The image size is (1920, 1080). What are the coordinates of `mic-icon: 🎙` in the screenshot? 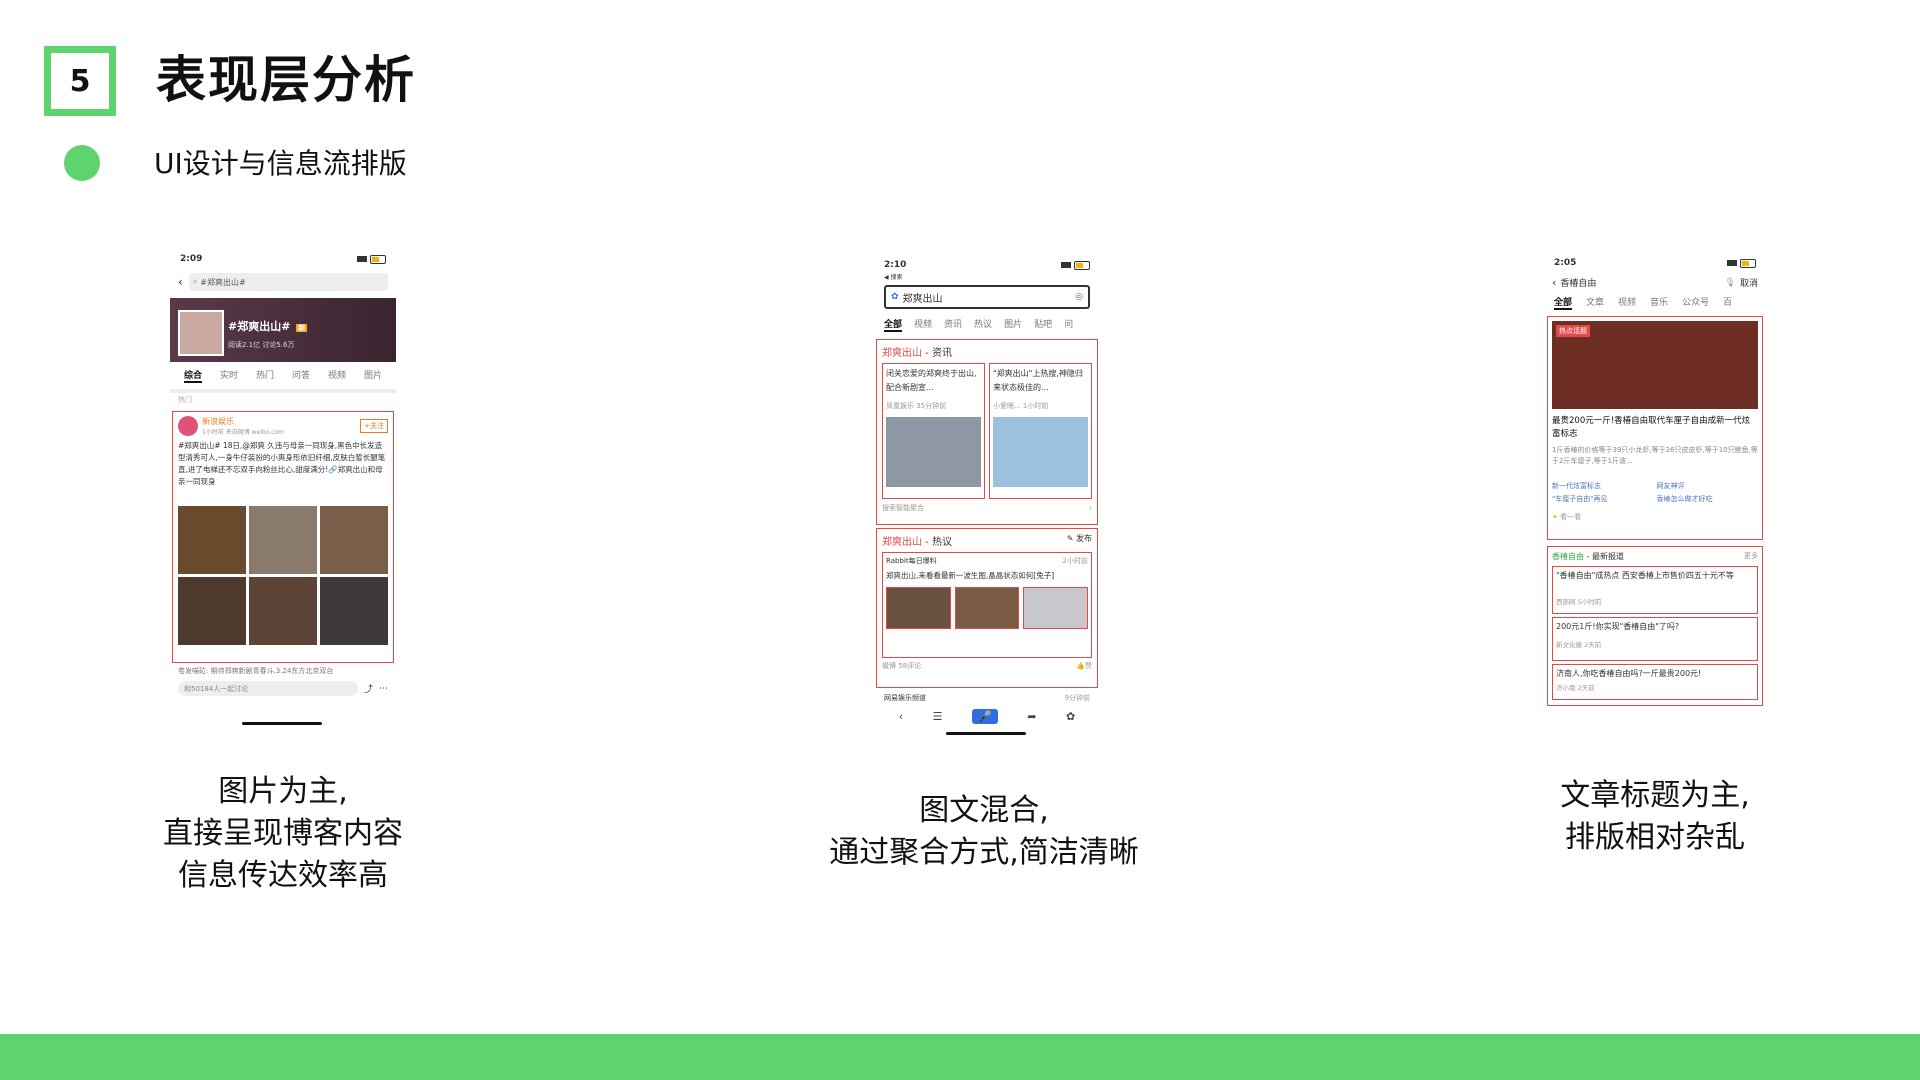 It's located at (1730, 283).